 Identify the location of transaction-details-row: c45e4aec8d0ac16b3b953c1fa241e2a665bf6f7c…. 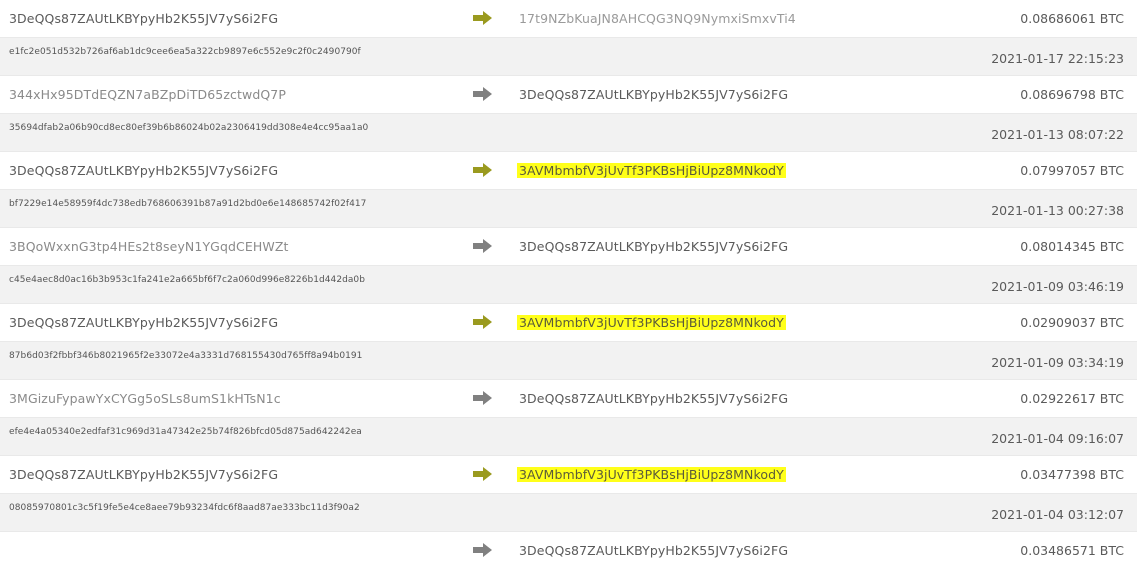
(568, 284).